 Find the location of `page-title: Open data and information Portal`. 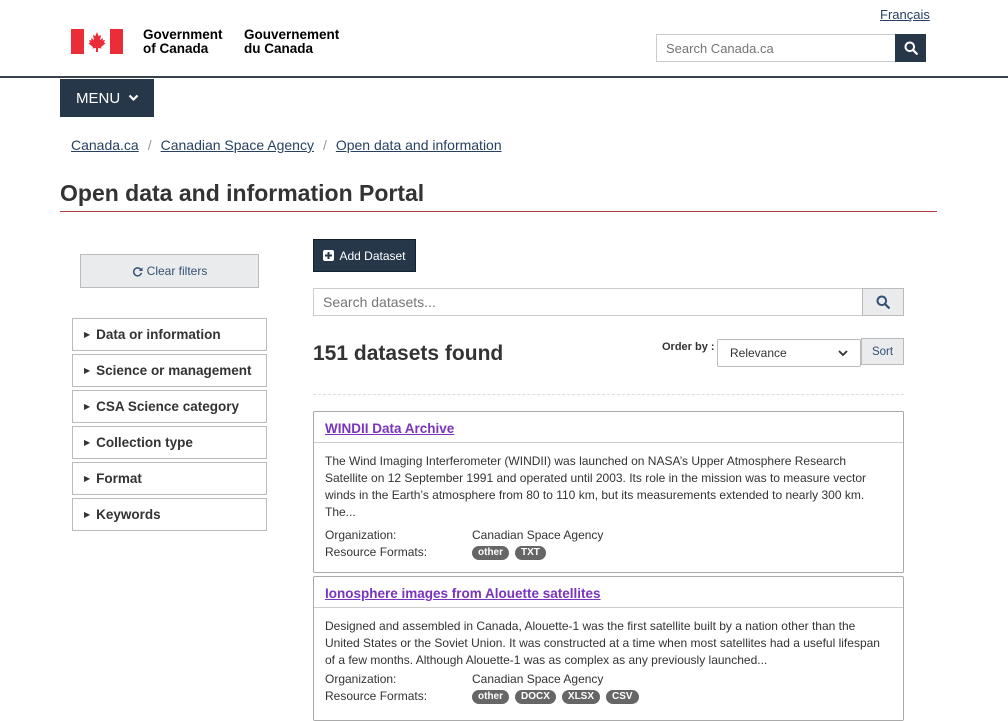

page-title: Open data and information Portal is located at coordinates (242, 193).